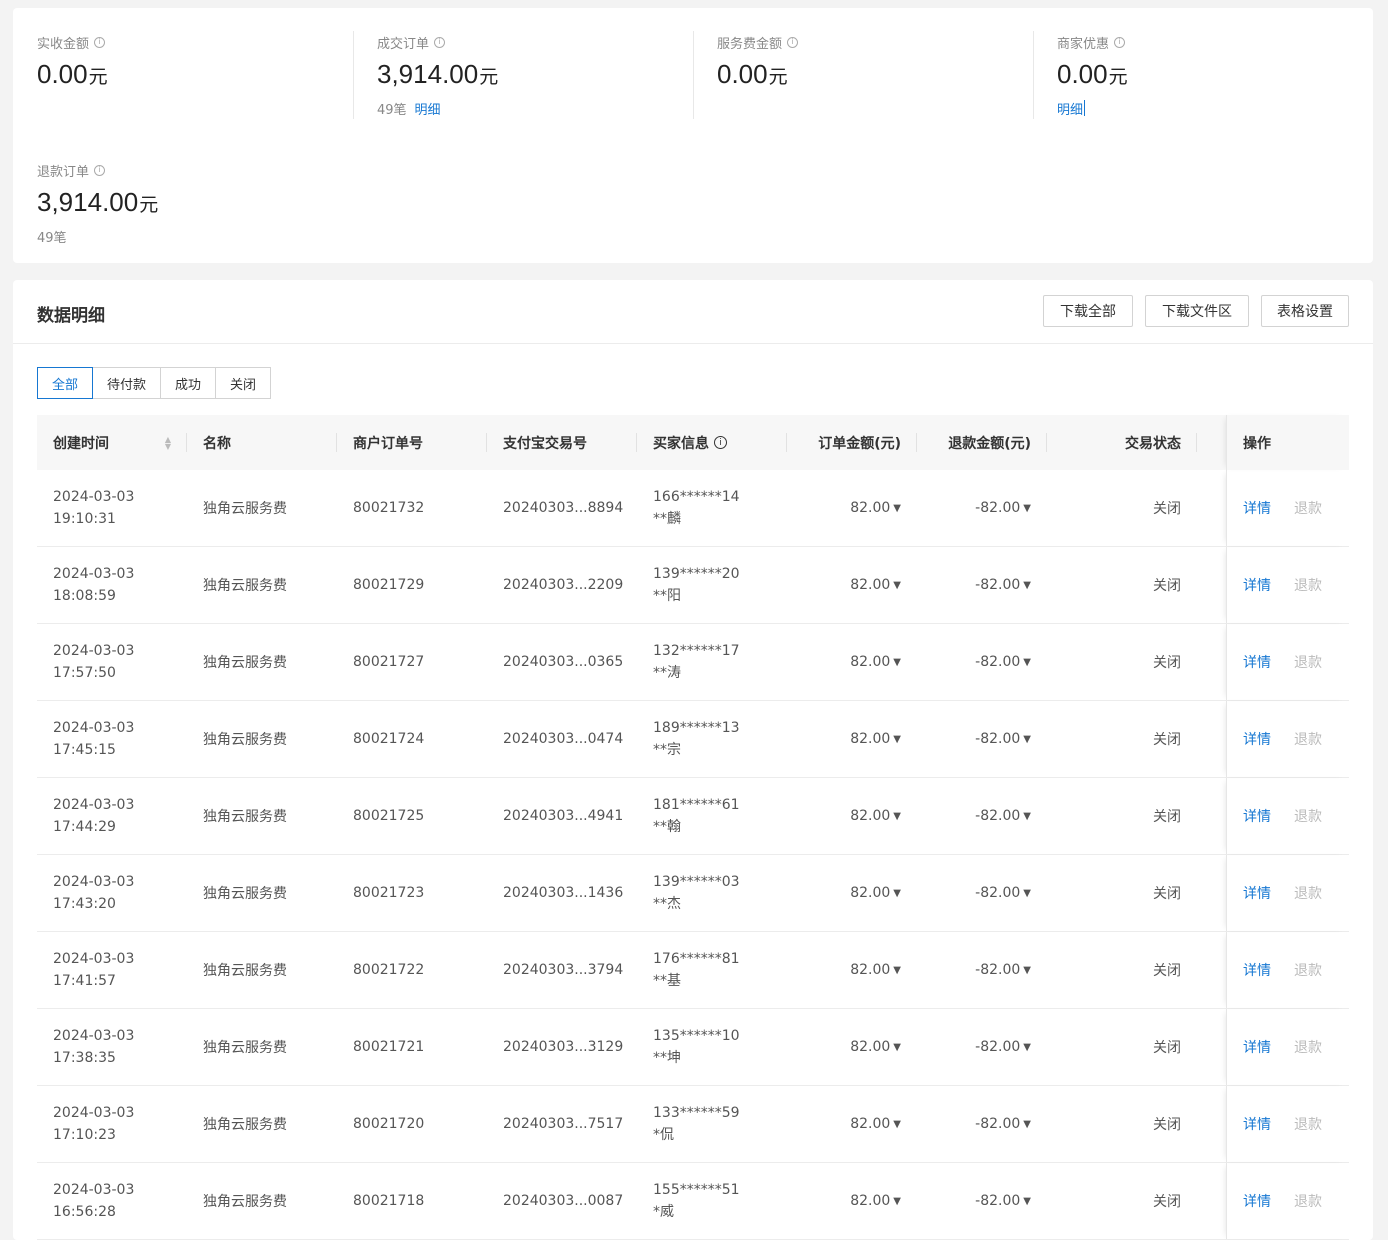 Image resolution: width=1388 pixels, height=1240 pixels. Describe the element at coordinates (696, 574) in the screenshot. I see `buyer-phone: 139******20` at that location.